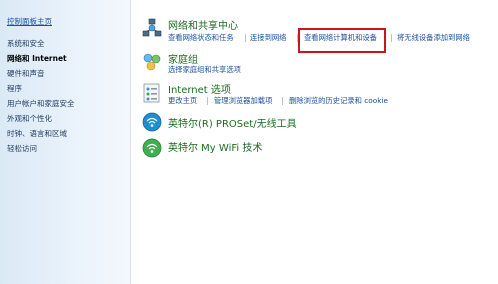 The width and height of the screenshot is (498, 284). Describe the element at coordinates (29, 118) in the screenshot. I see `sidebar-item-appearance: 外观和个性化` at that location.